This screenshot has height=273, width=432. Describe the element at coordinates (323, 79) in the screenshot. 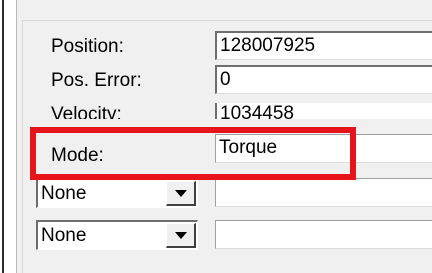

I see `pos-error-field: 0` at that location.